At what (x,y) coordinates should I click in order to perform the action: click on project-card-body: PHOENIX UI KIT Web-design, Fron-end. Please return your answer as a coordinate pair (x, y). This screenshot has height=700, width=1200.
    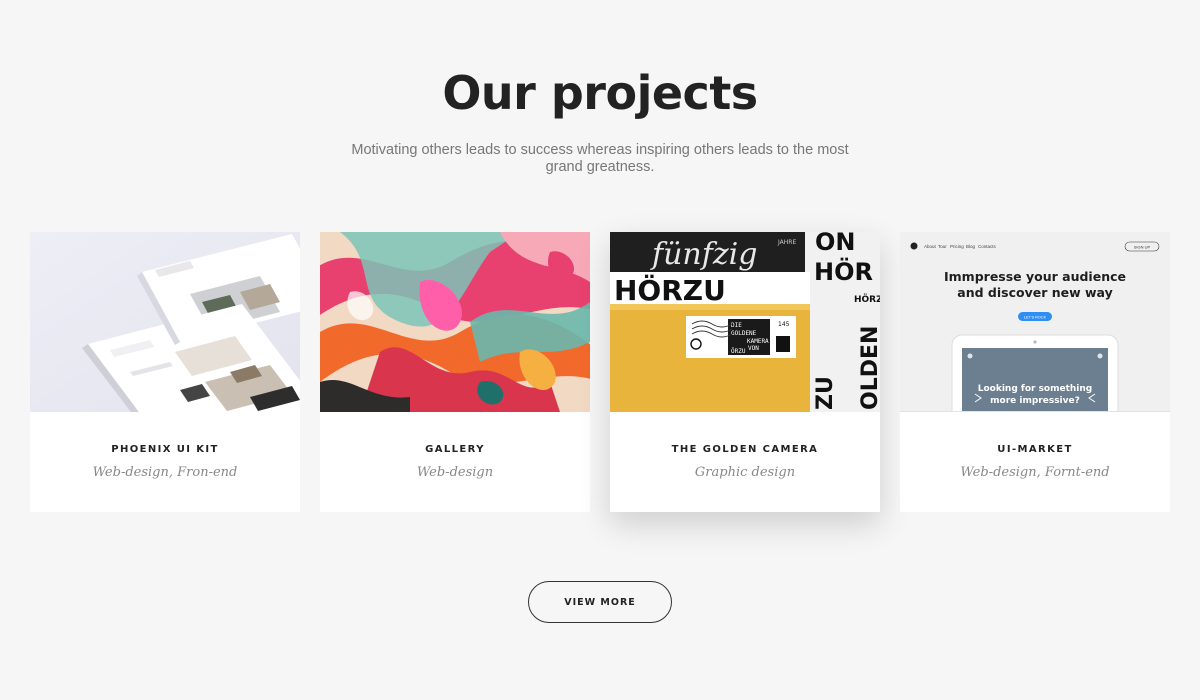
    Looking at the image, I should click on (165, 462).